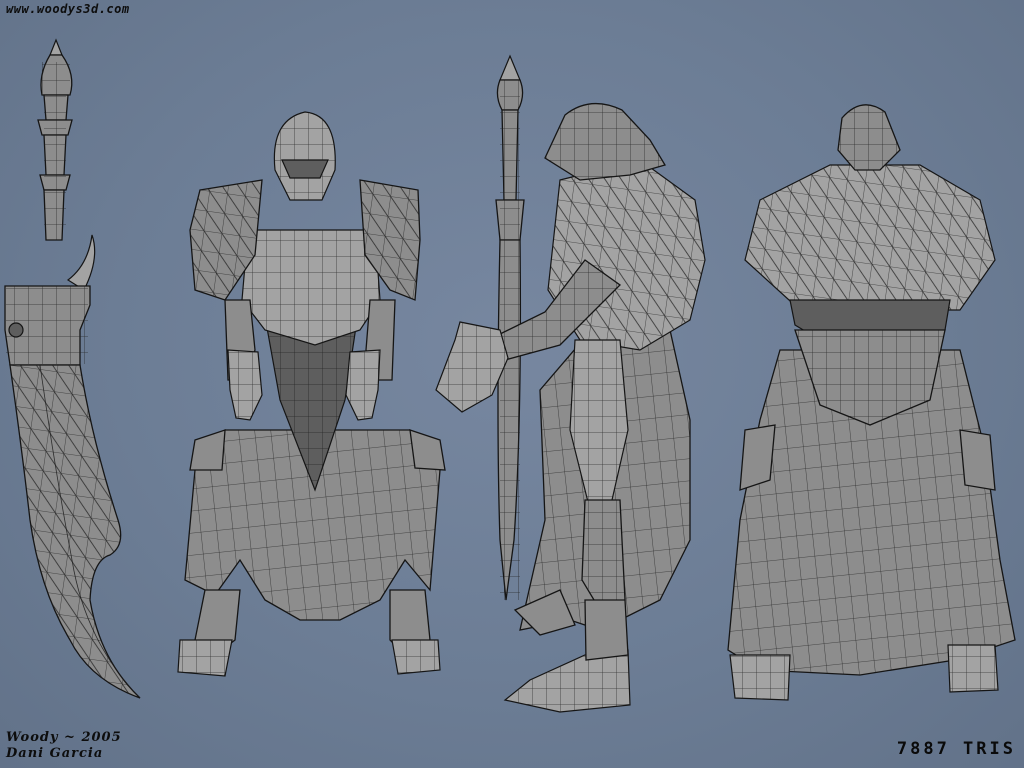 The width and height of the screenshot is (1024, 768). I want to click on triangle-count: 7887 TRIS, so click(956, 749).